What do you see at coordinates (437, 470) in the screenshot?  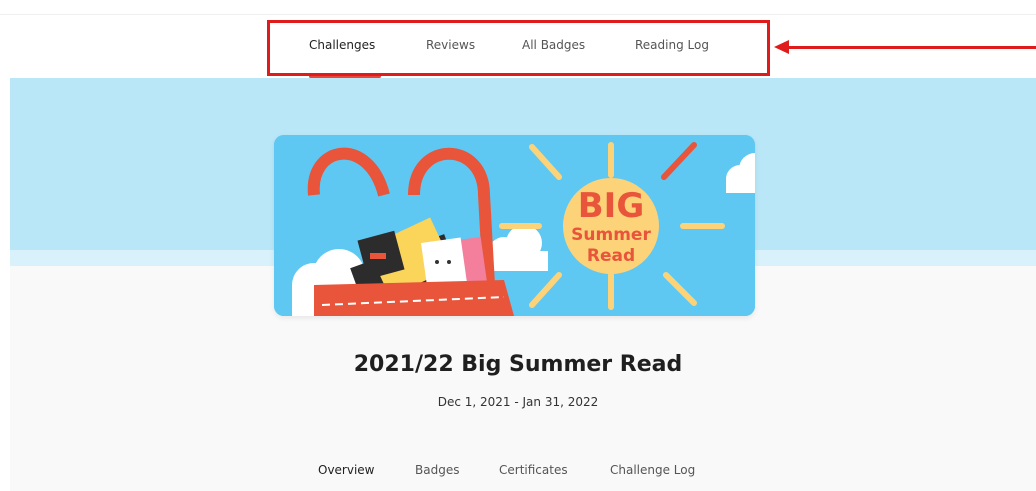 I see `tab-badges: Badges` at bounding box center [437, 470].